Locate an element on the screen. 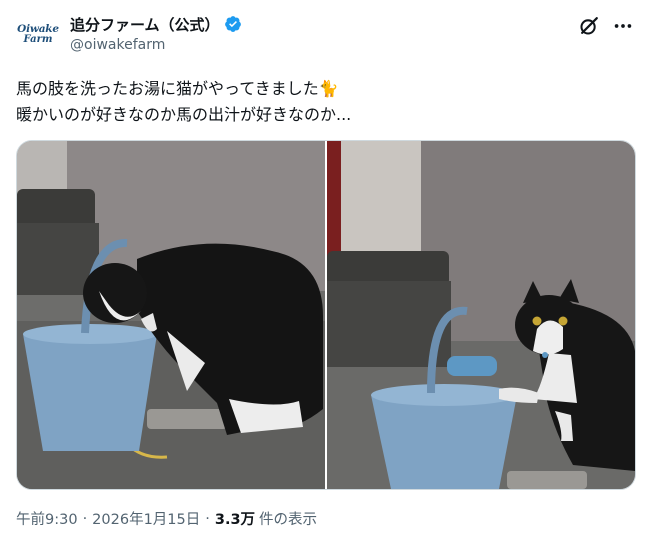  more-options-icon is located at coordinates (623, 26).